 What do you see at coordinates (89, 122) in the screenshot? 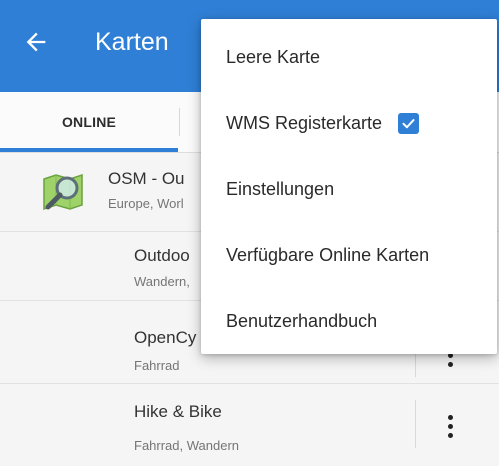
I see `tab-online: ONLINE` at bounding box center [89, 122].